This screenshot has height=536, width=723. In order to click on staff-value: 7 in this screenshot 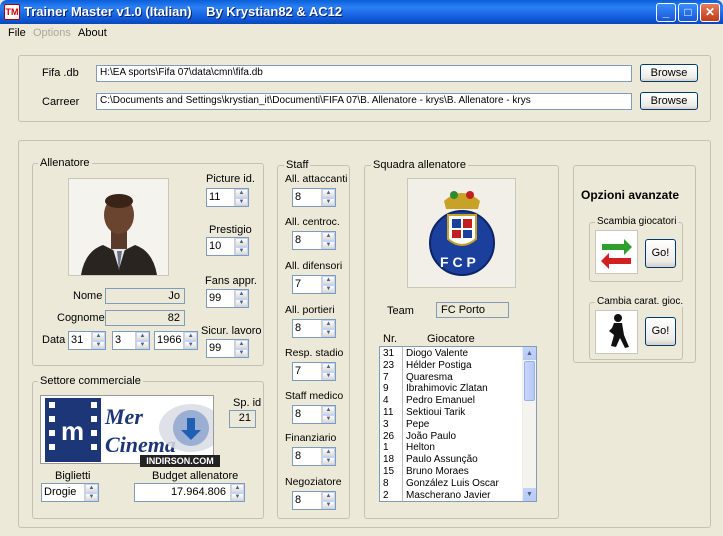, I will do `click(298, 284)`.